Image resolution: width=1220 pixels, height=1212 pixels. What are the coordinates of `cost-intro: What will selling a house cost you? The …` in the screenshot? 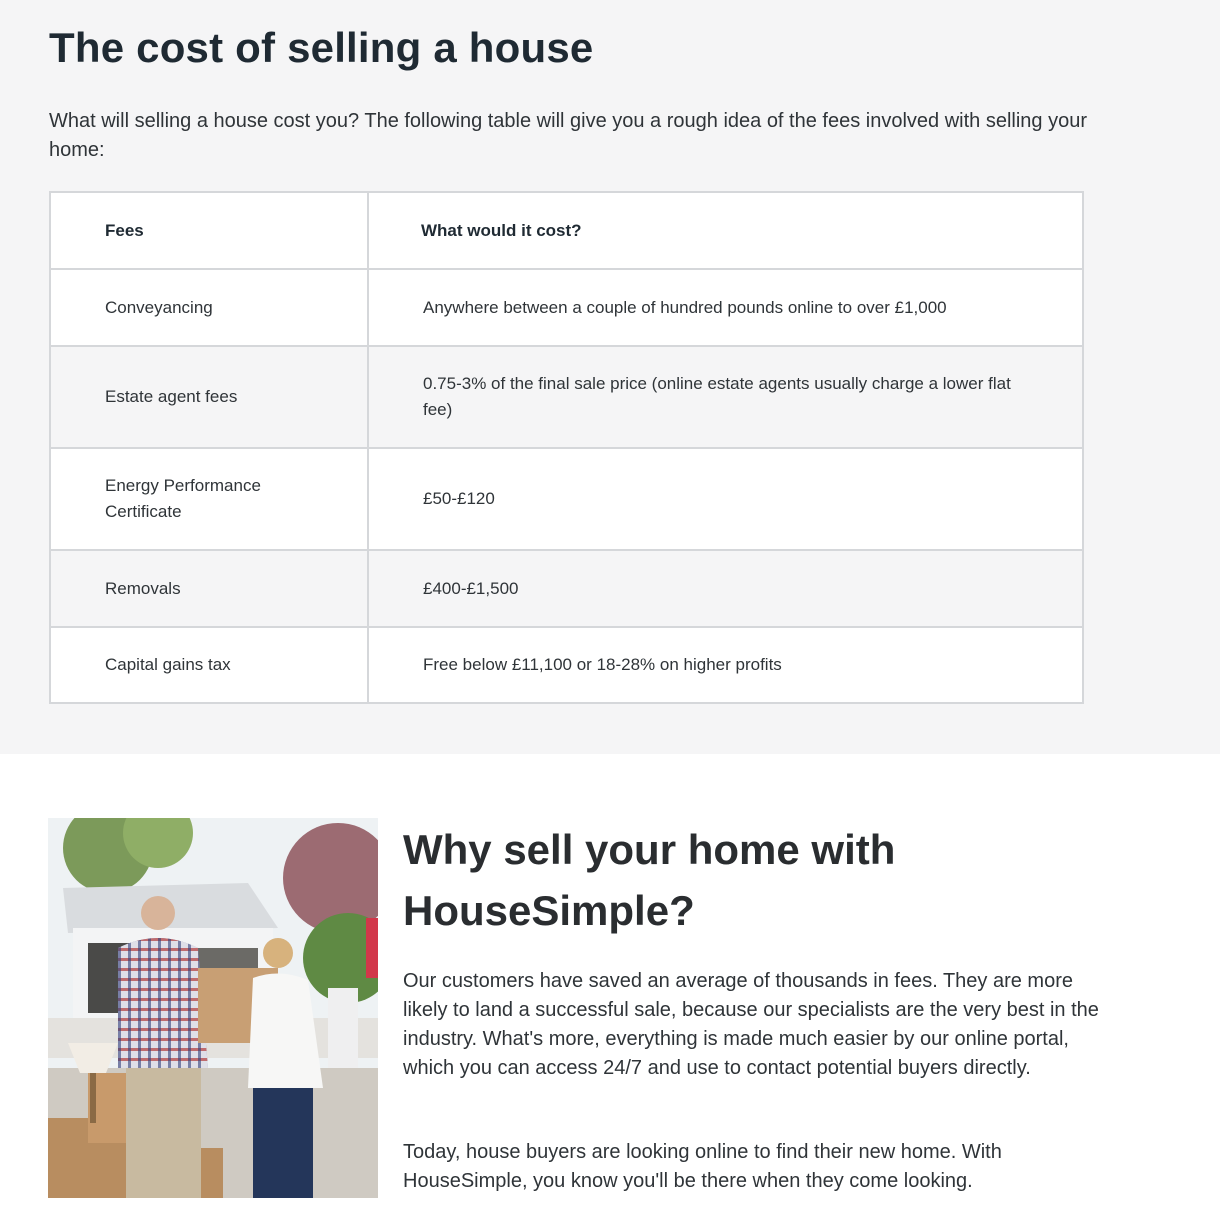 It's located at (568, 135).